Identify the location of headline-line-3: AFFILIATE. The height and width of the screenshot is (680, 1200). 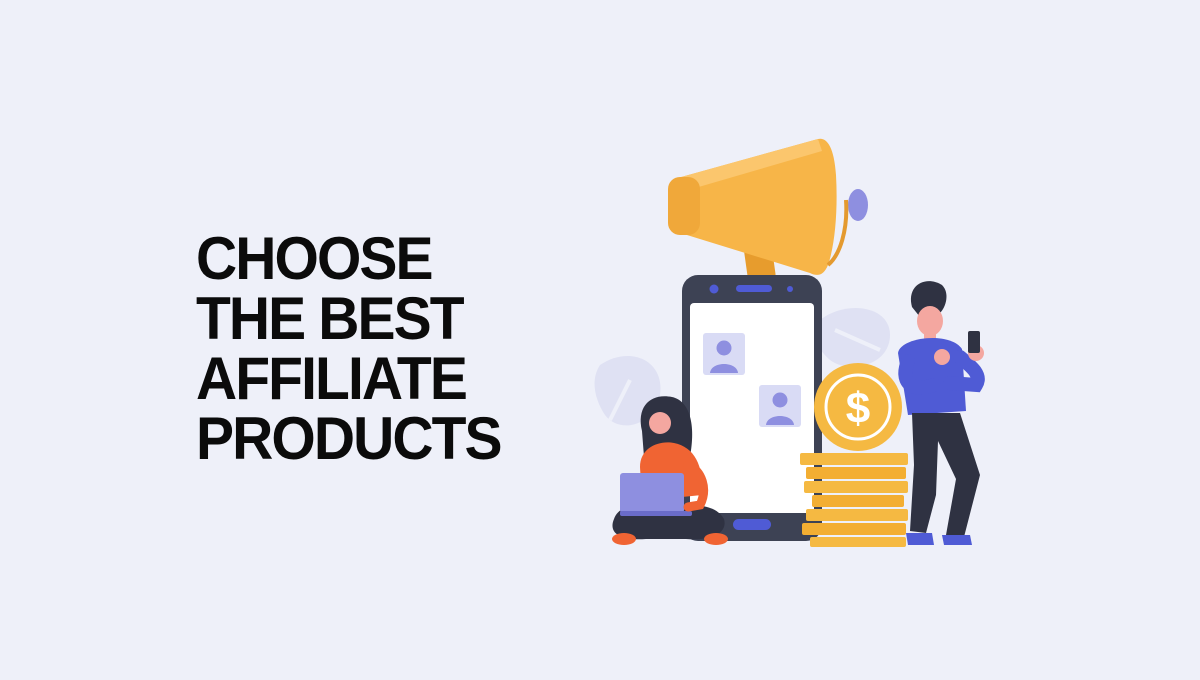
(332, 378).